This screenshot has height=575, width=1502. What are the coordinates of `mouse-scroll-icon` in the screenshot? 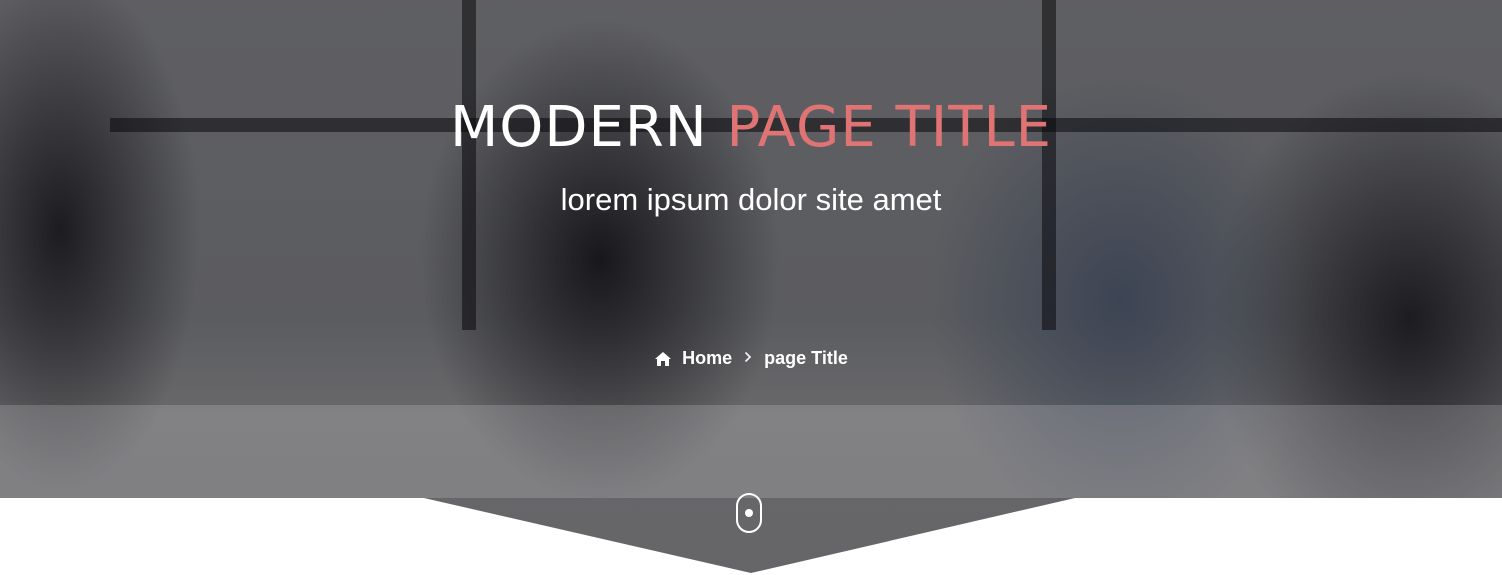 It's located at (749, 513).